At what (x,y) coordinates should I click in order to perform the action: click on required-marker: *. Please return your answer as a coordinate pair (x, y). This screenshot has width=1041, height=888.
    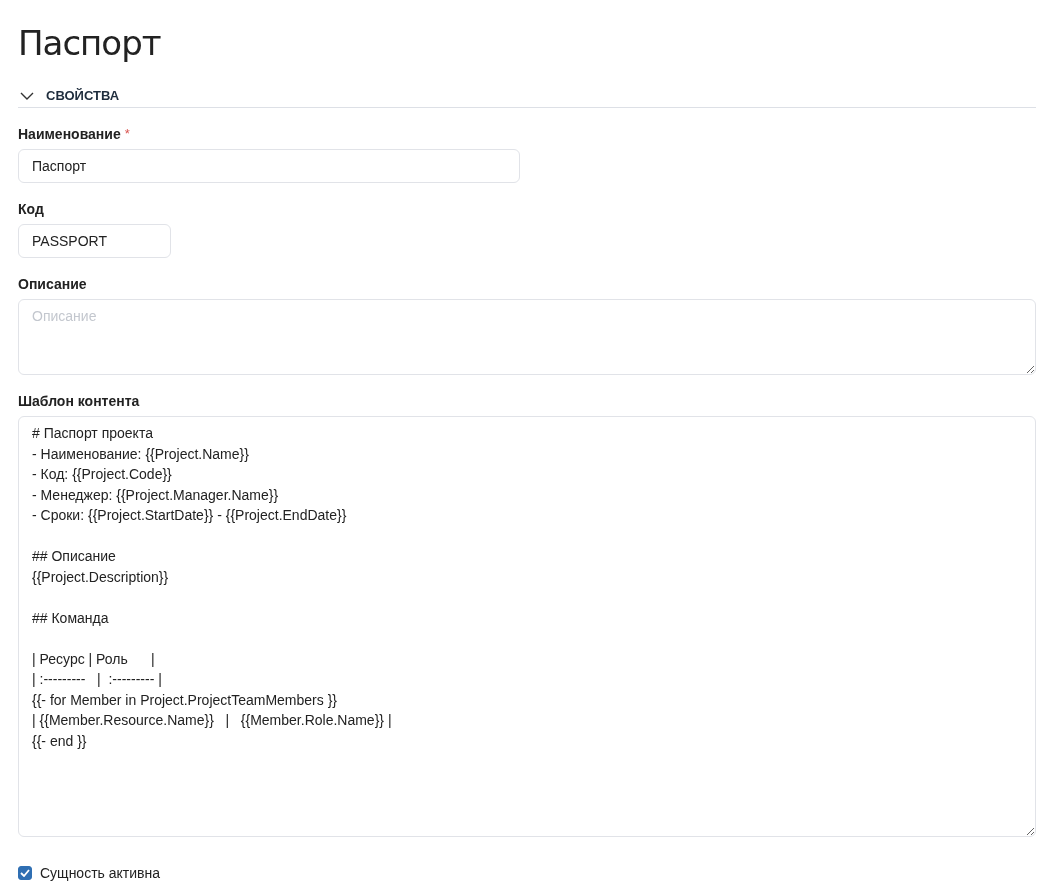
    Looking at the image, I should click on (127, 134).